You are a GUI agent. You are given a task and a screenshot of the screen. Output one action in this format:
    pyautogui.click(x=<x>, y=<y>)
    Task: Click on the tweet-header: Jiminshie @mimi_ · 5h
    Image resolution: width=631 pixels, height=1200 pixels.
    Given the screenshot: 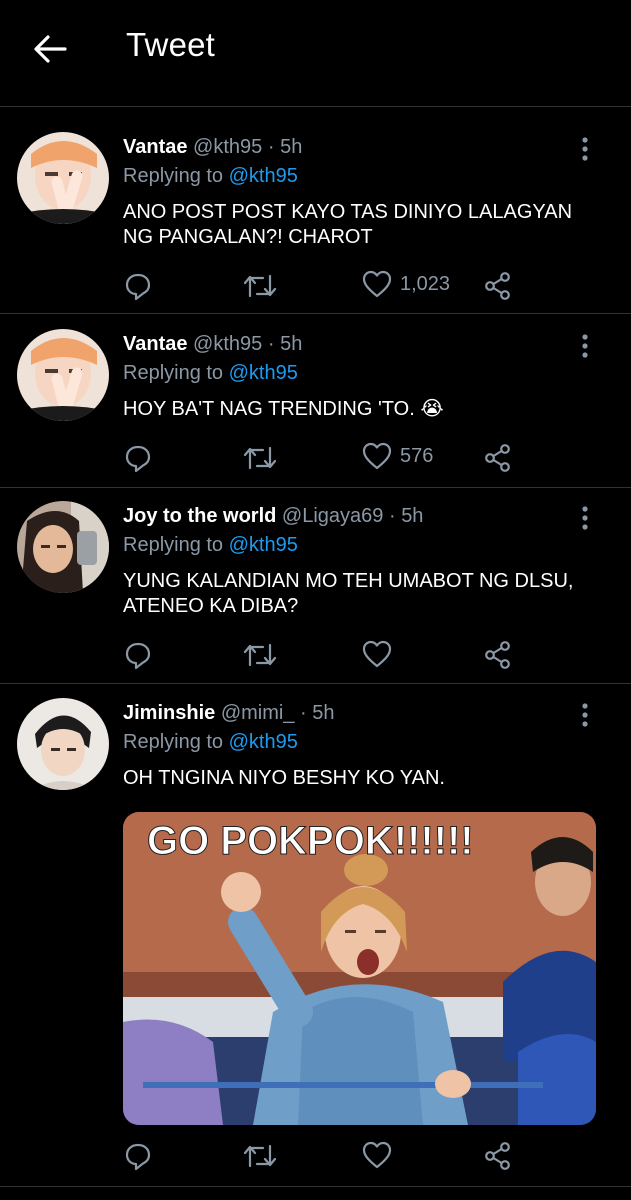 What is the action you would take?
    pyautogui.click(x=229, y=713)
    